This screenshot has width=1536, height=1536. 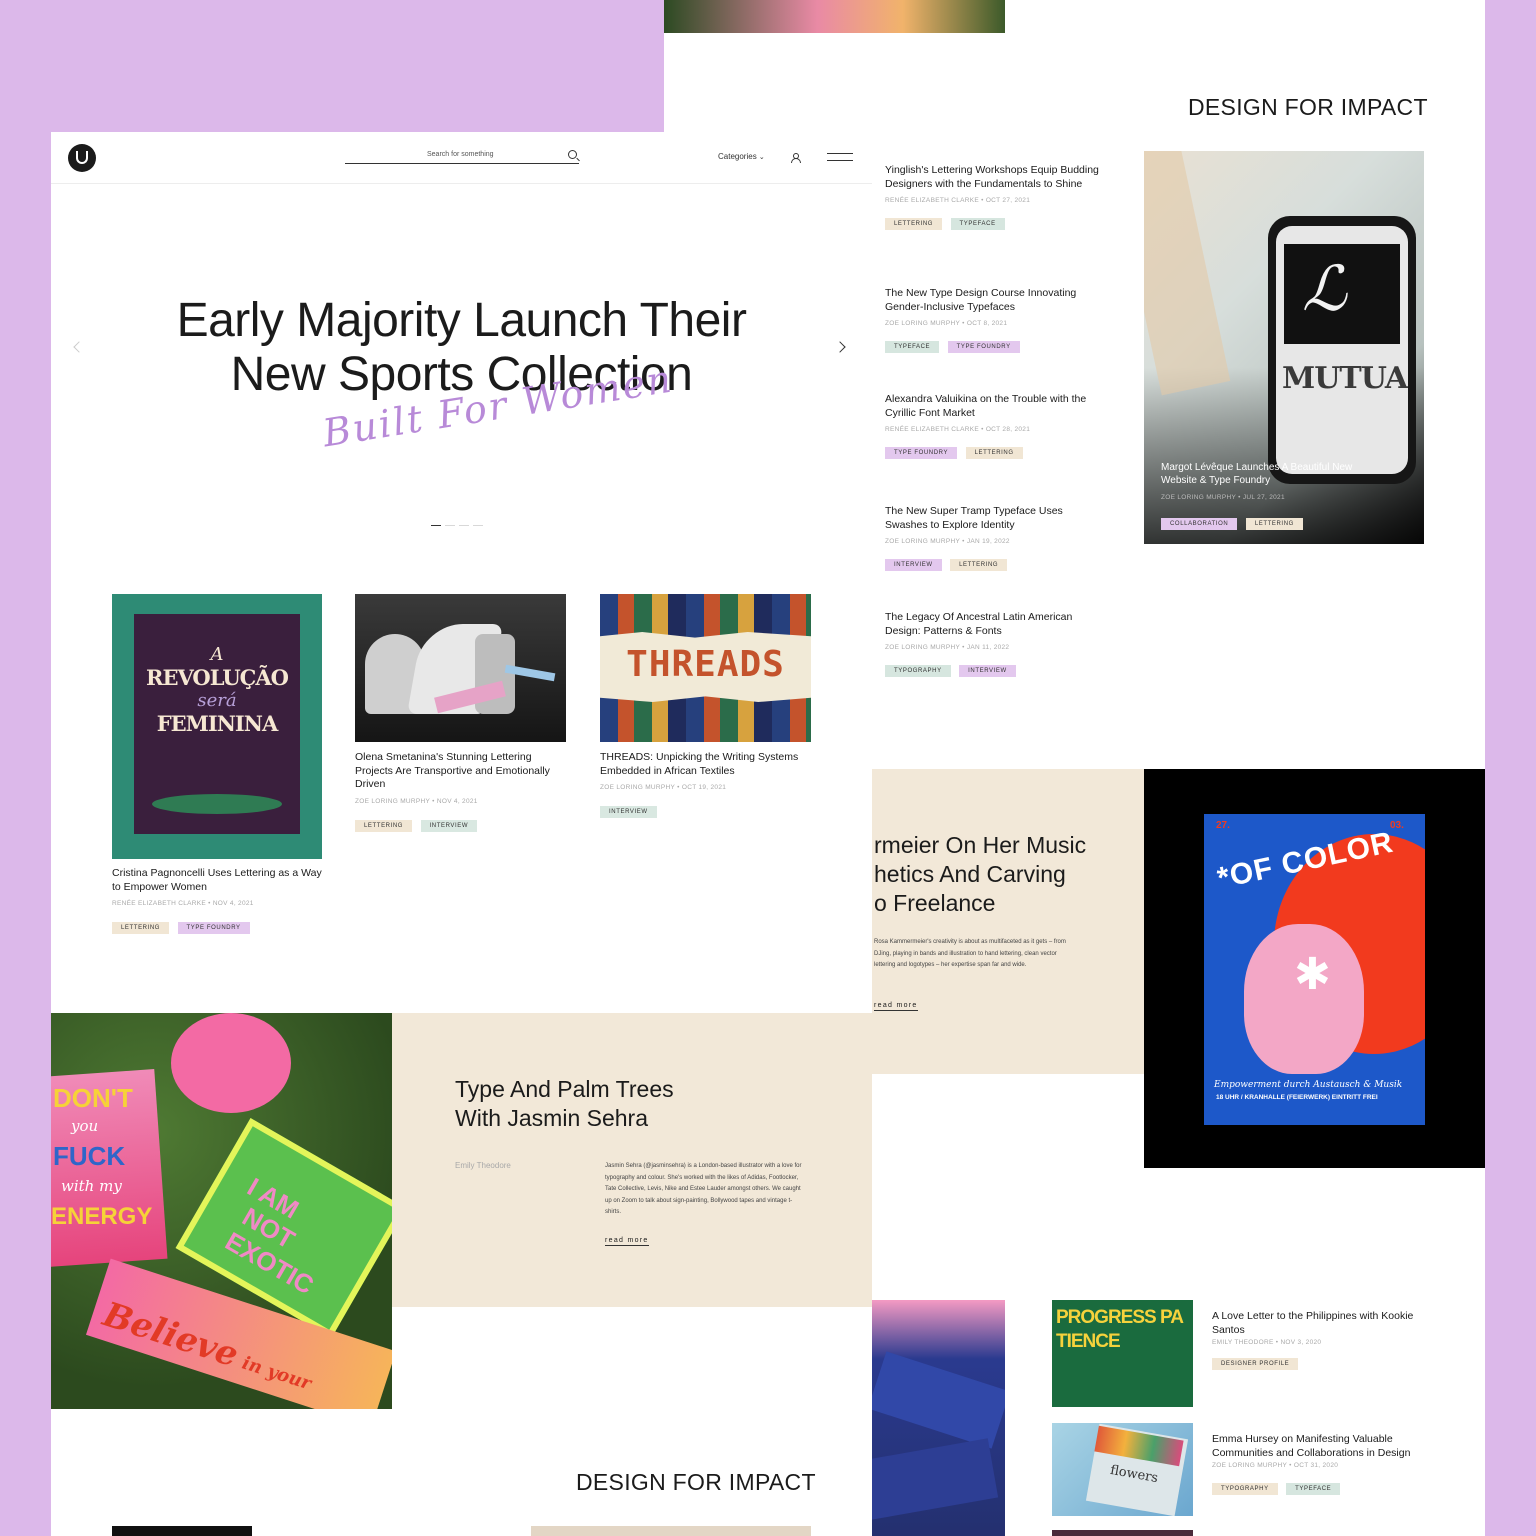 I want to click on poster-line: será, so click(x=217, y=700).